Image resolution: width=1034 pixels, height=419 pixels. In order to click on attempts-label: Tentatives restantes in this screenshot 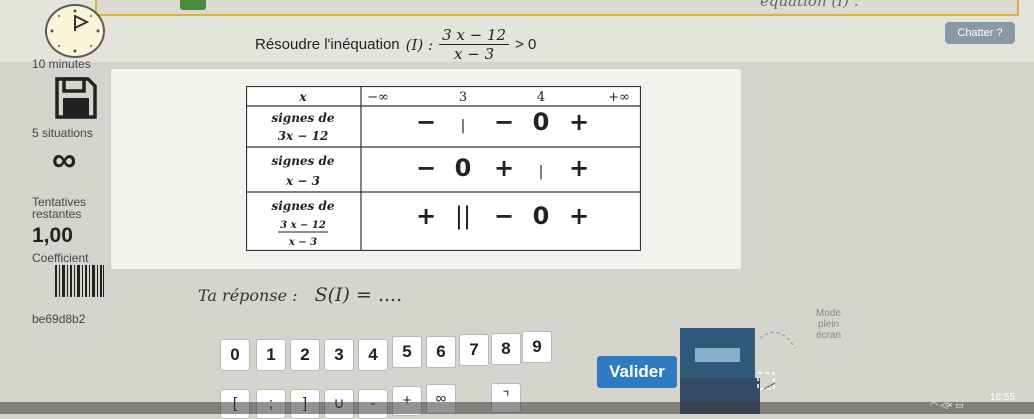, I will do `click(59, 208)`.